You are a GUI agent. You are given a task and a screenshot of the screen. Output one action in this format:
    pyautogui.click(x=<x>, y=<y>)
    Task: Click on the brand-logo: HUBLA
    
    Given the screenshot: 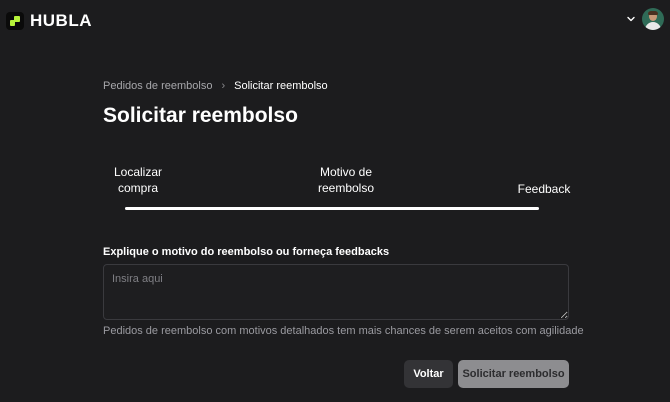 What is the action you would take?
    pyautogui.click(x=49, y=21)
    